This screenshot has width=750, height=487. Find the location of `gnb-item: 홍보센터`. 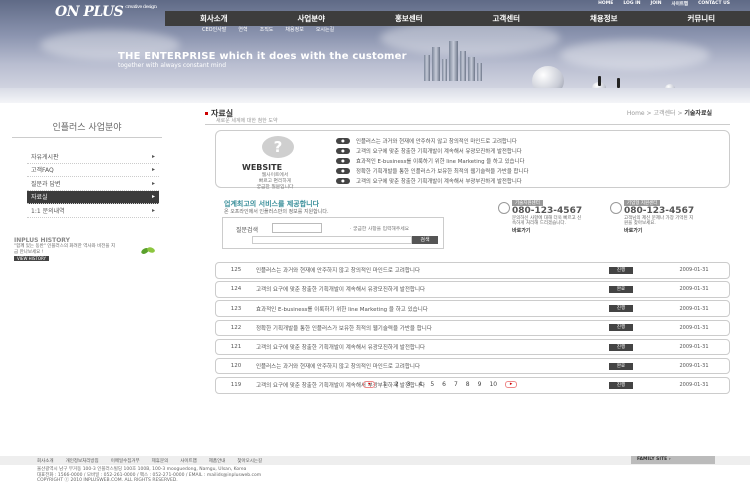

gnb-item: 홍보센터 is located at coordinates (409, 18).